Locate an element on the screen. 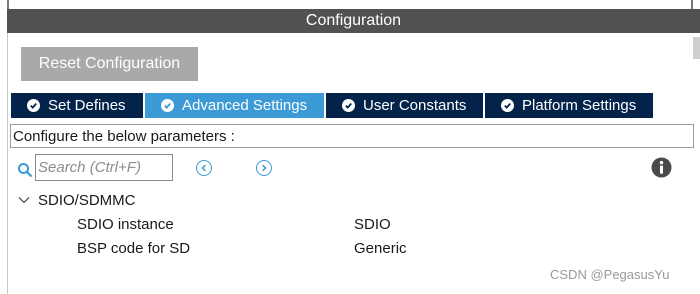 The width and height of the screenshot is (700, 294). group-sdio-sdmmc: SDIO/SDMMC is located at coordinates (77, 200).